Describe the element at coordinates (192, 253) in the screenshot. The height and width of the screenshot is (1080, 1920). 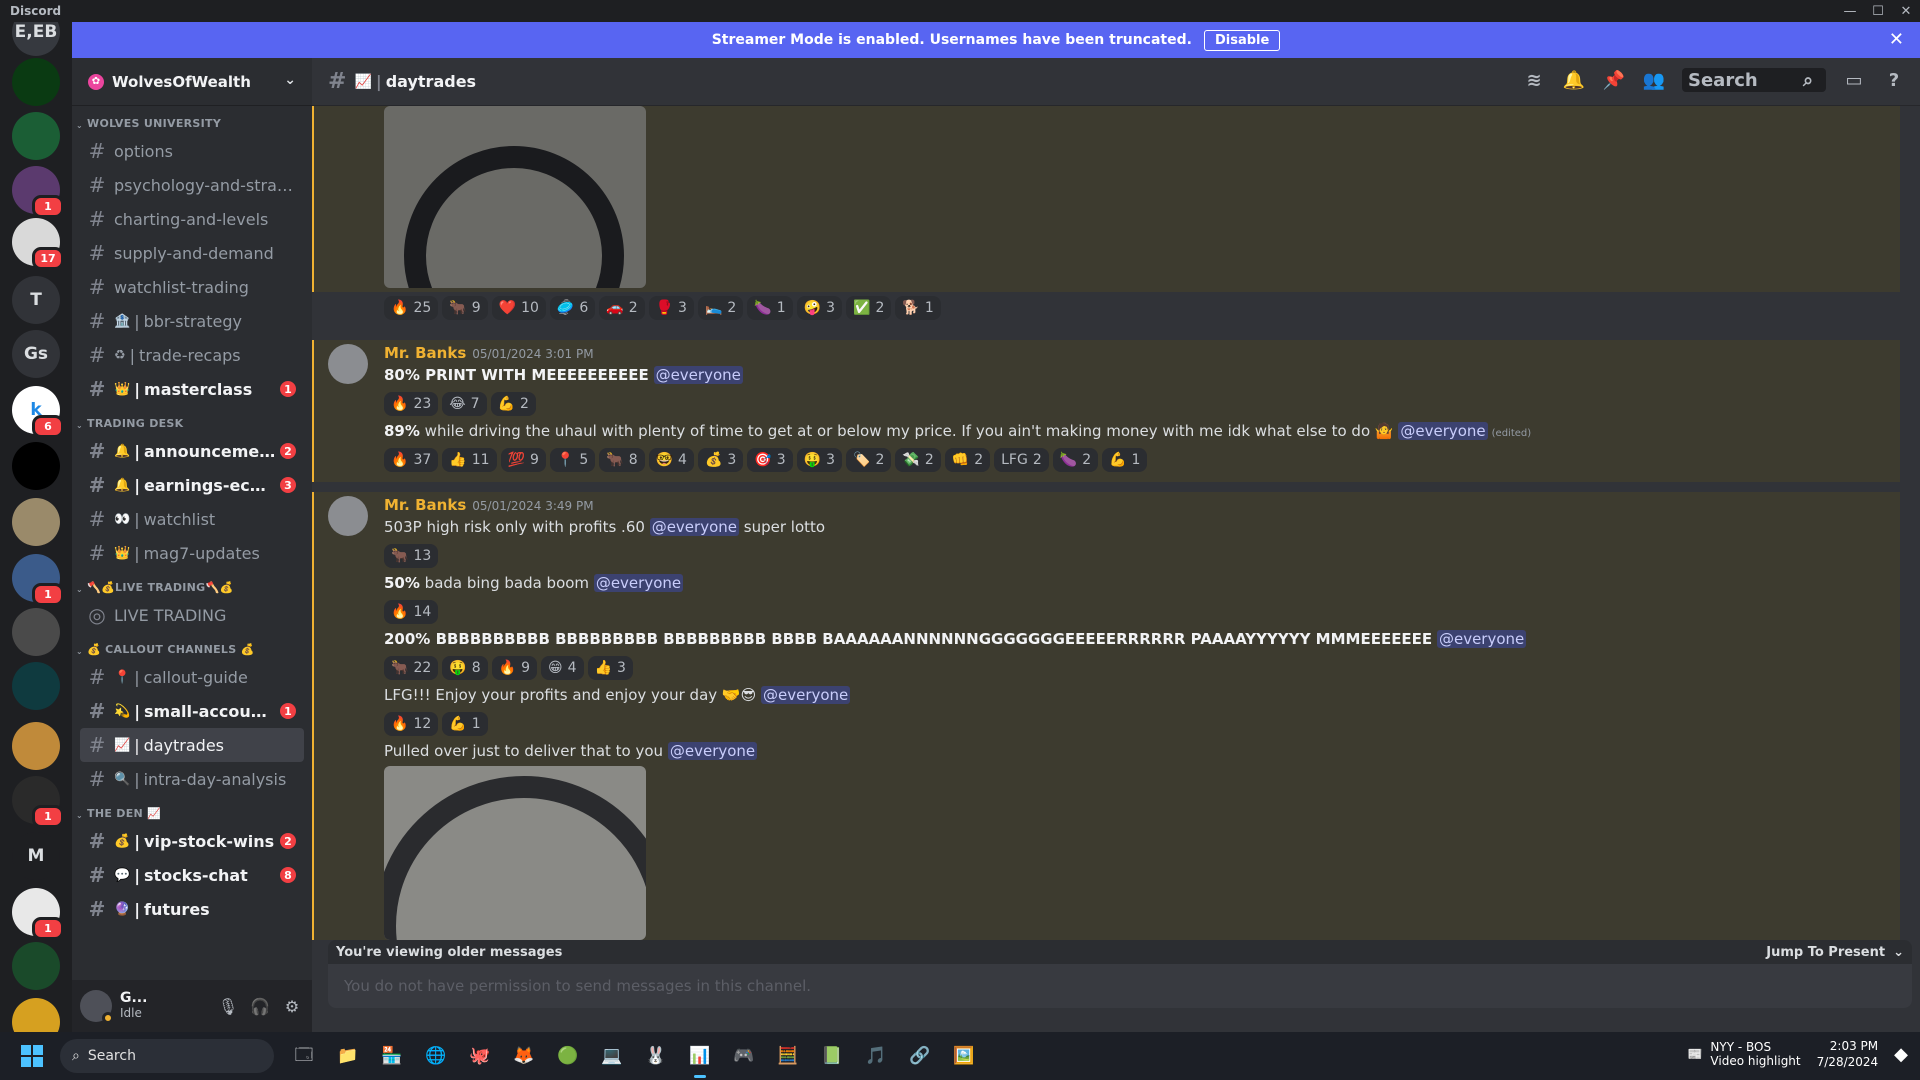
I see `channel-item: # supply-and-demand` at that location.